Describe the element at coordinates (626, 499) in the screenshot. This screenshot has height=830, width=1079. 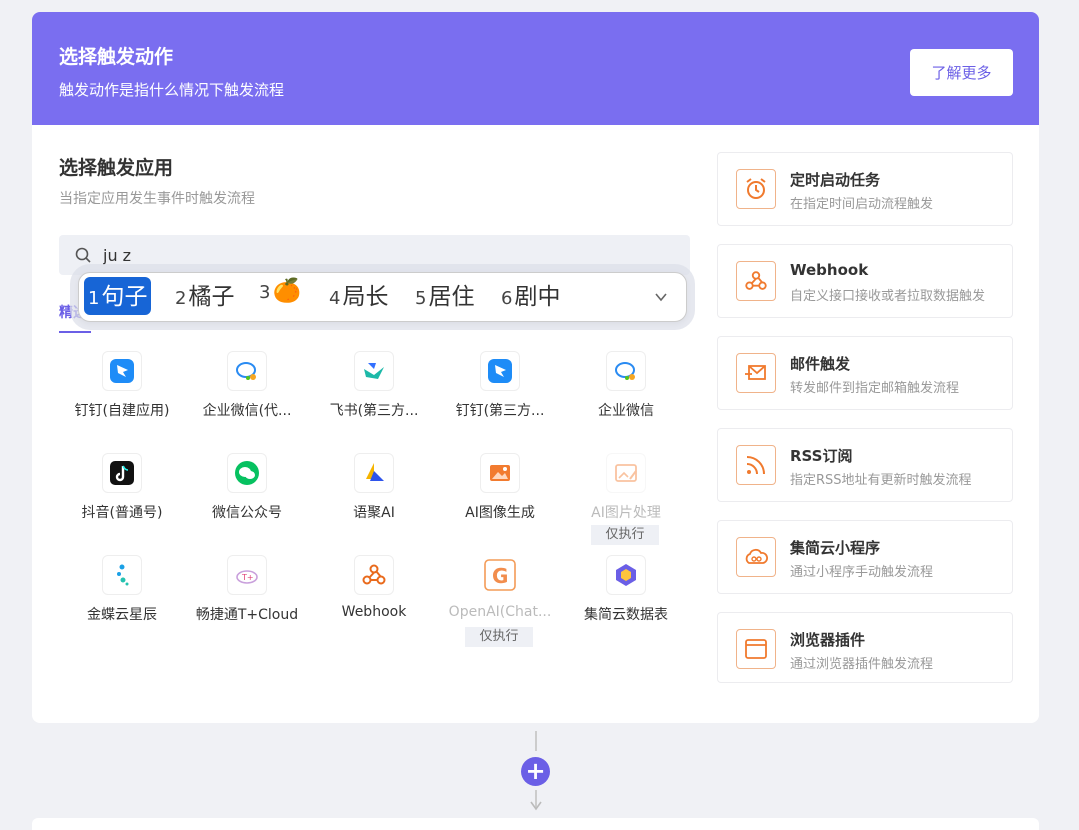
I see `app-item: AI图片处理仅执行` at that location.